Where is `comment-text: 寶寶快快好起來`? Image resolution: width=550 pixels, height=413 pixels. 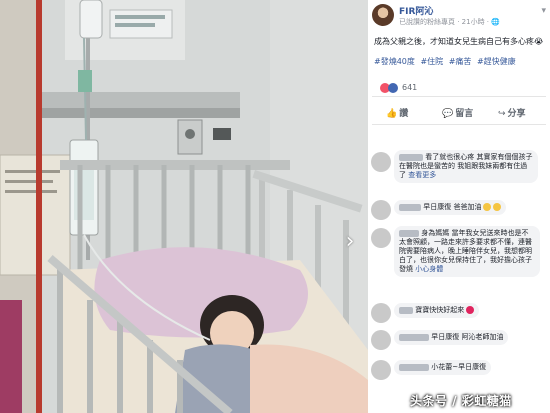
comment-text: 寶寶快快好起來 is located at coordinates (440, 310).